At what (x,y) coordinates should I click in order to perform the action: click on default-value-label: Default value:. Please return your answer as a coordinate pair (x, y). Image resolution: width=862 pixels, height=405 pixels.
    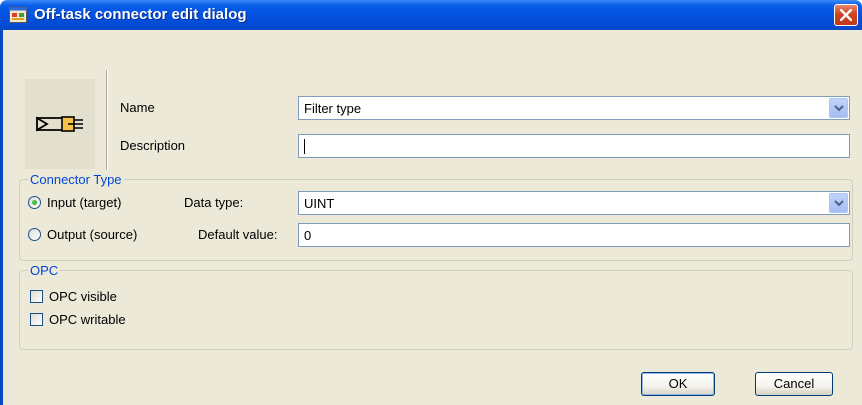
    Looking at the image, I should click on (238, 234).